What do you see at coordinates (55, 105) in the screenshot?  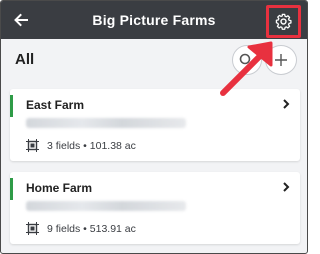 I see `farm-name: East Farm` at bounding box center [55, 105].